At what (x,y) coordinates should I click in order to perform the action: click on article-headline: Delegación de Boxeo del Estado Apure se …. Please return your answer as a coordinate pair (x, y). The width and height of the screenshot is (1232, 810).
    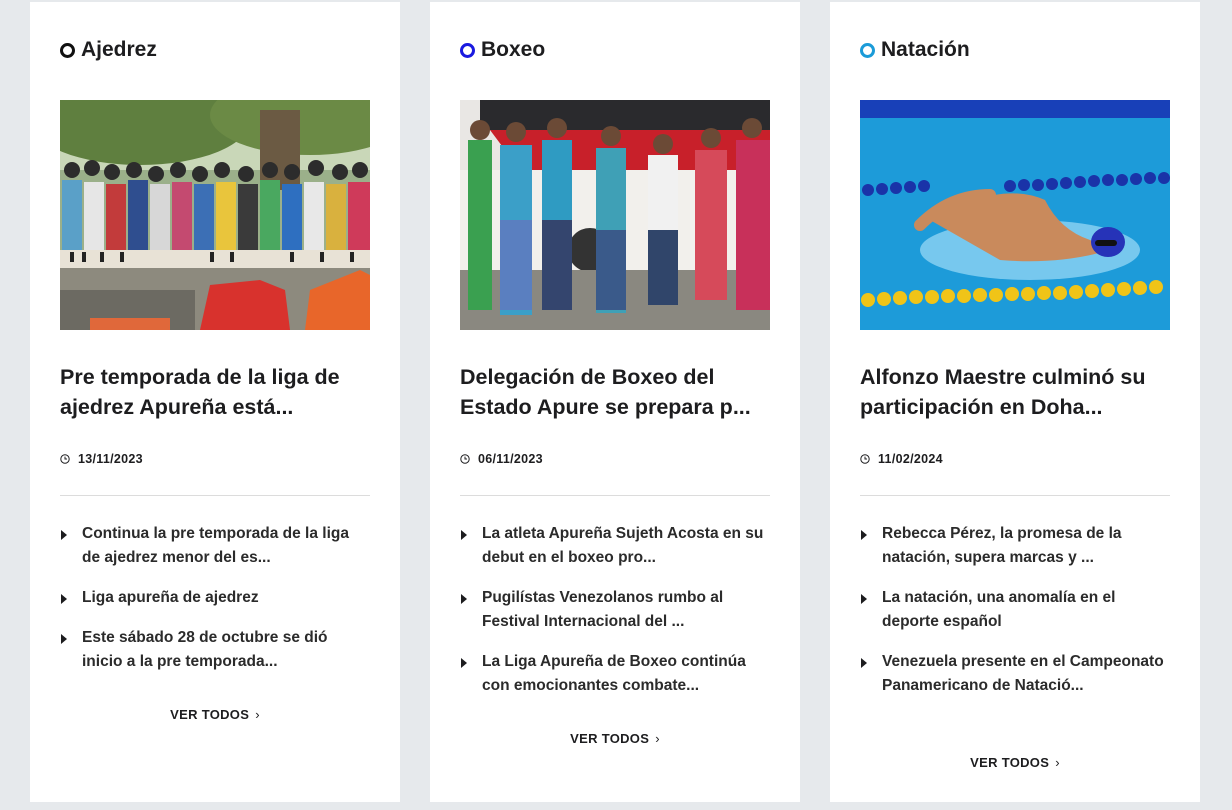
    Looking at the image, I should click on (615, 392).